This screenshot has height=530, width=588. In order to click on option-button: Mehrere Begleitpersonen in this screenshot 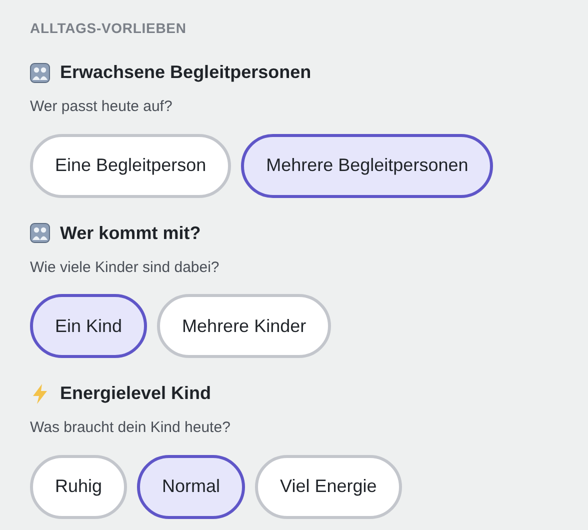, I will do `click(367, 166)`.